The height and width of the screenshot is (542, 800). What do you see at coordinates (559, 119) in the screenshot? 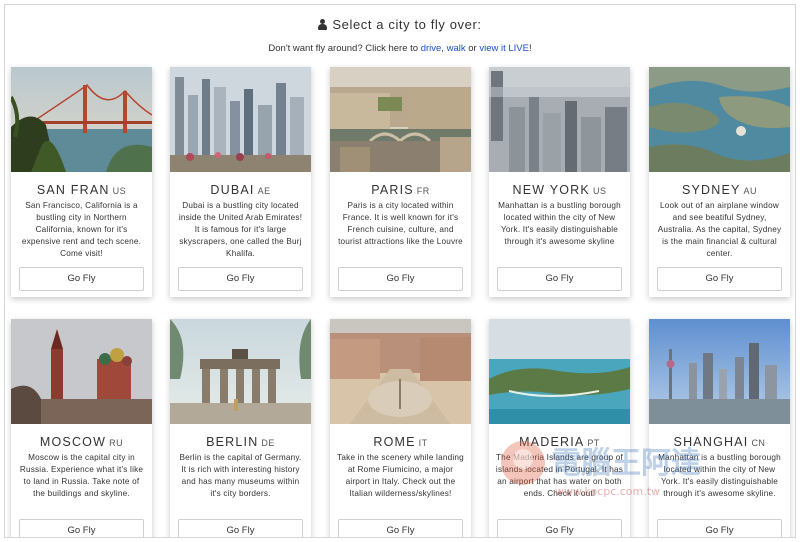
I see `city-photo-new-york` at bounding box center [559, 119].